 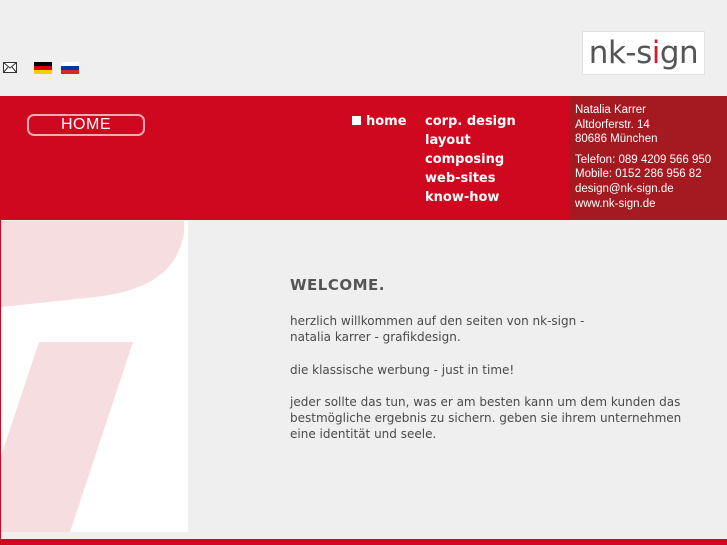 What do you see at coordinates (610, 110) in the screenshot?
I see `contact-name: Natalia Karrer` at bounding box center [610, 110].